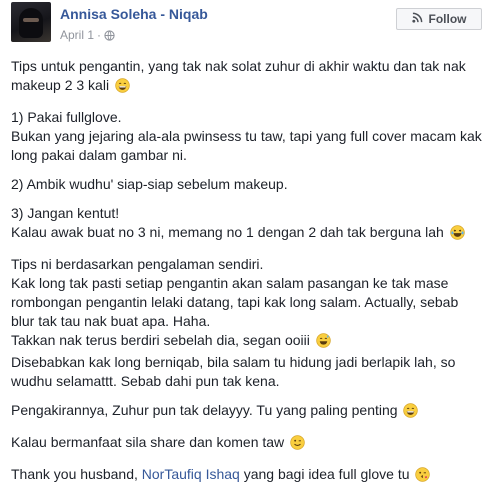 This screenshot has width=493, height=497. Describe the element at coordinates (246, 213) in the screenshot. I see `post-text-line: 3) Jangan kentut!` at that location.